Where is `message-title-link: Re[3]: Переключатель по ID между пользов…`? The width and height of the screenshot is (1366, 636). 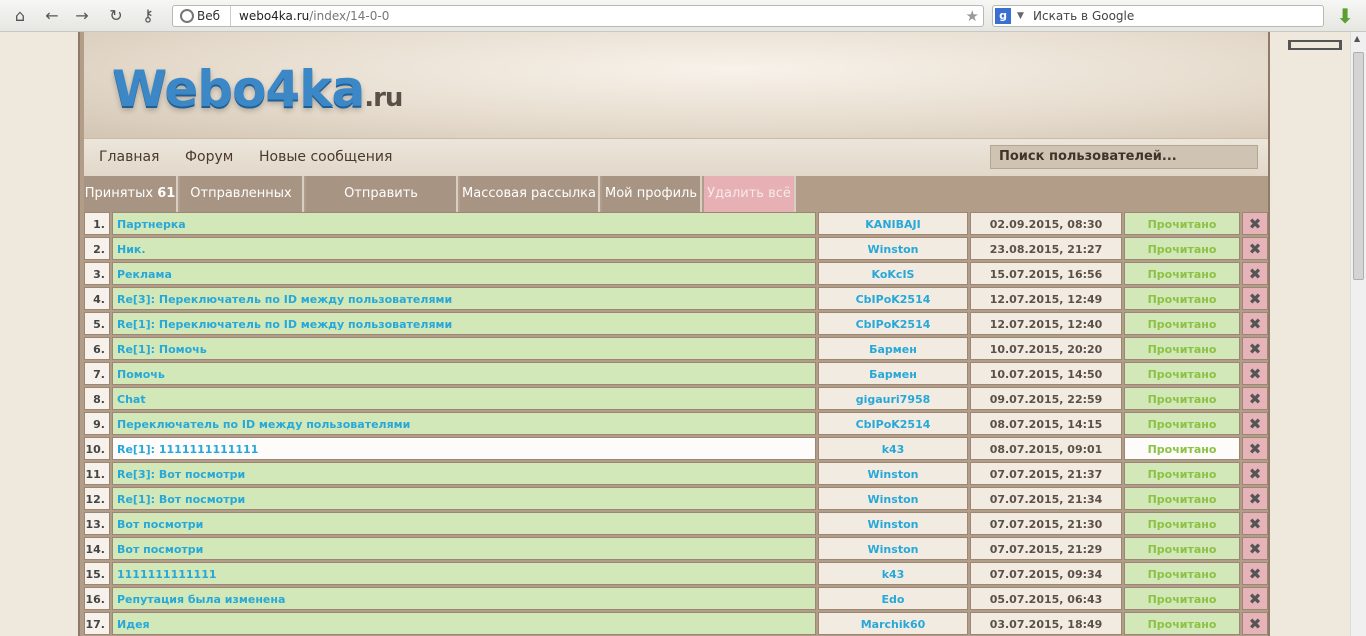
message-title-link: Re[3]: Переключатель по ID между пользов… is located at coordinates (464, 298).